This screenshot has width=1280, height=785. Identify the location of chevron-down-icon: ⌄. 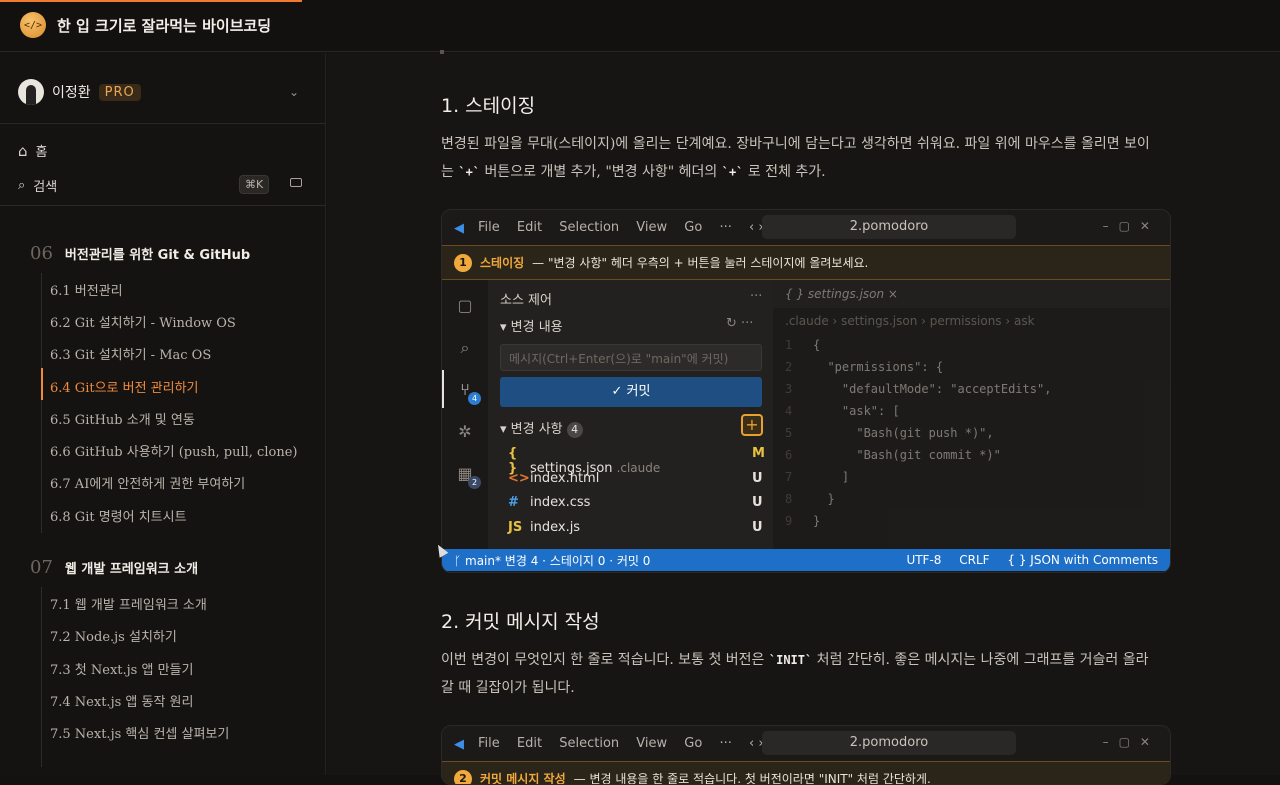
(294, 92).